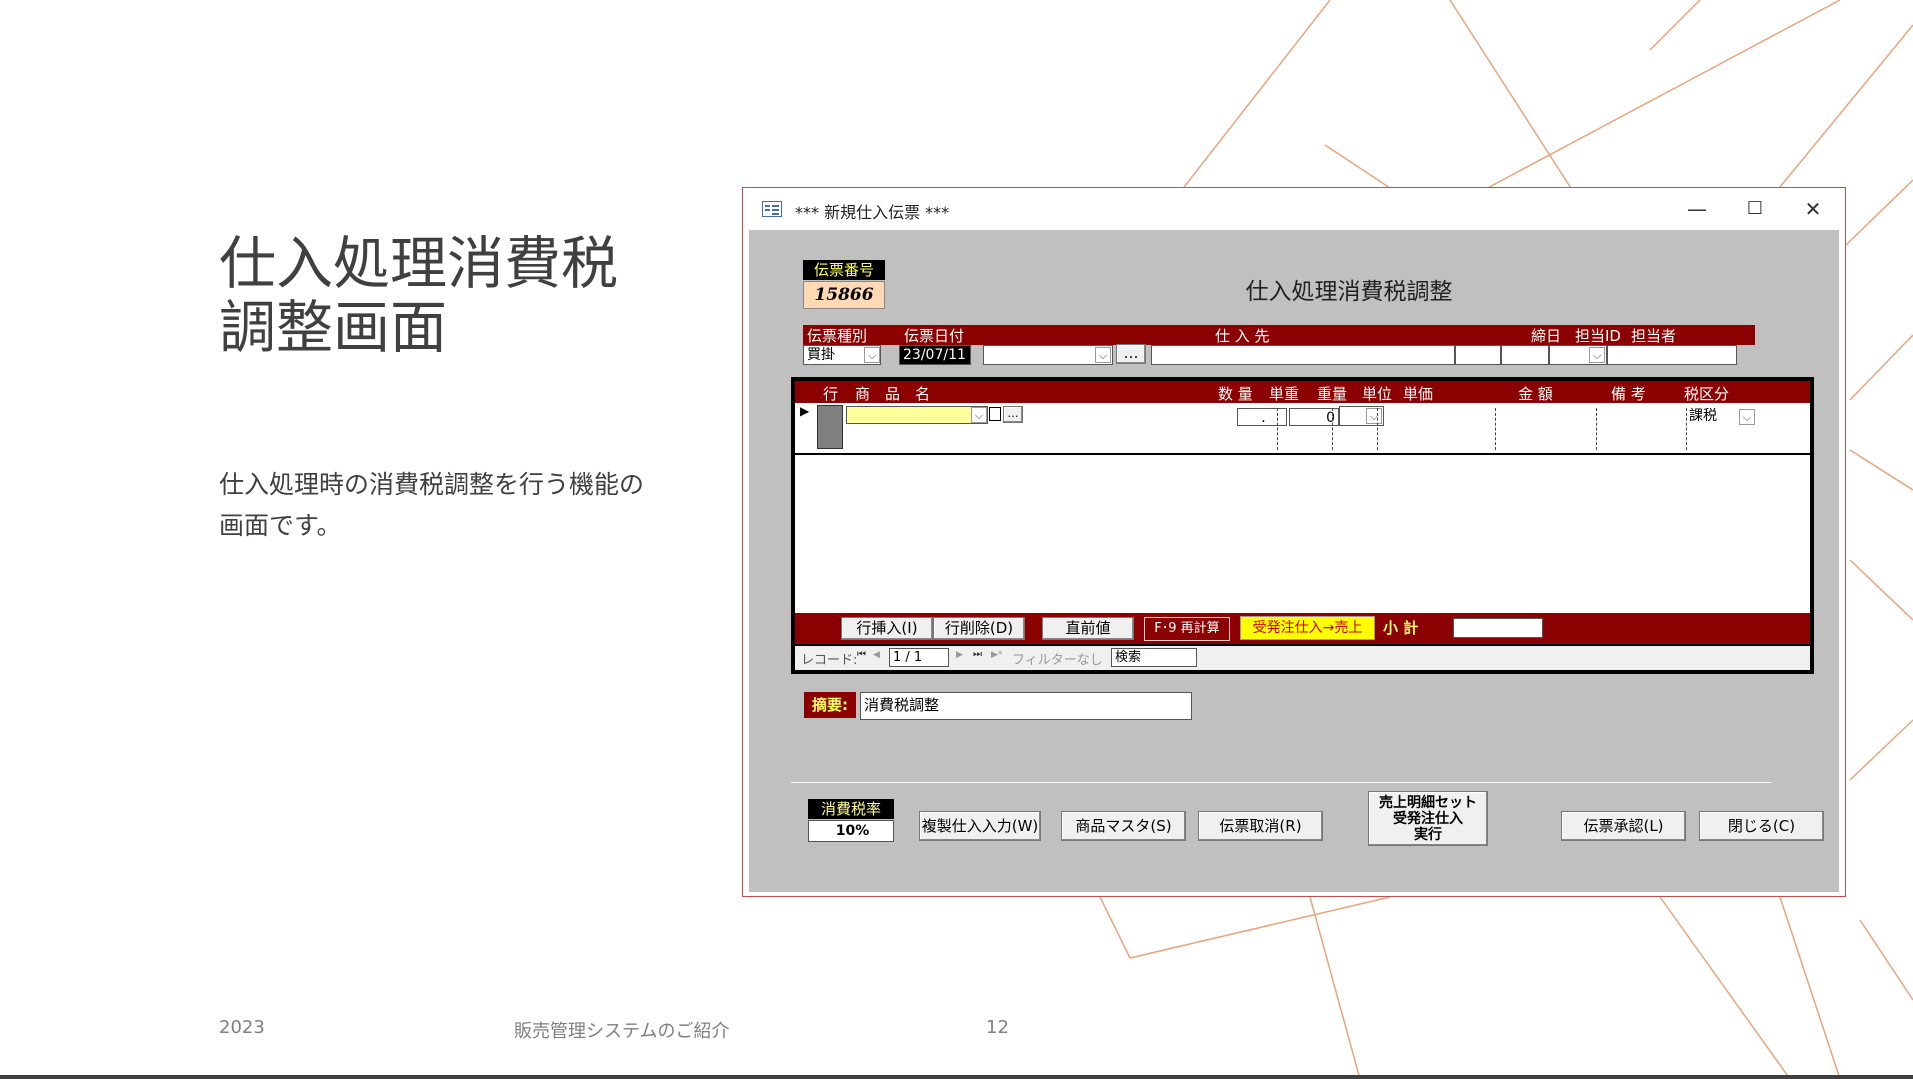 Image resolution: width=1913 pixels, height=1079 pixels. Describe the element at coordinates (1707, 394) in the screenshot. I see `detail-header-tax-class: 税区分` at that location.